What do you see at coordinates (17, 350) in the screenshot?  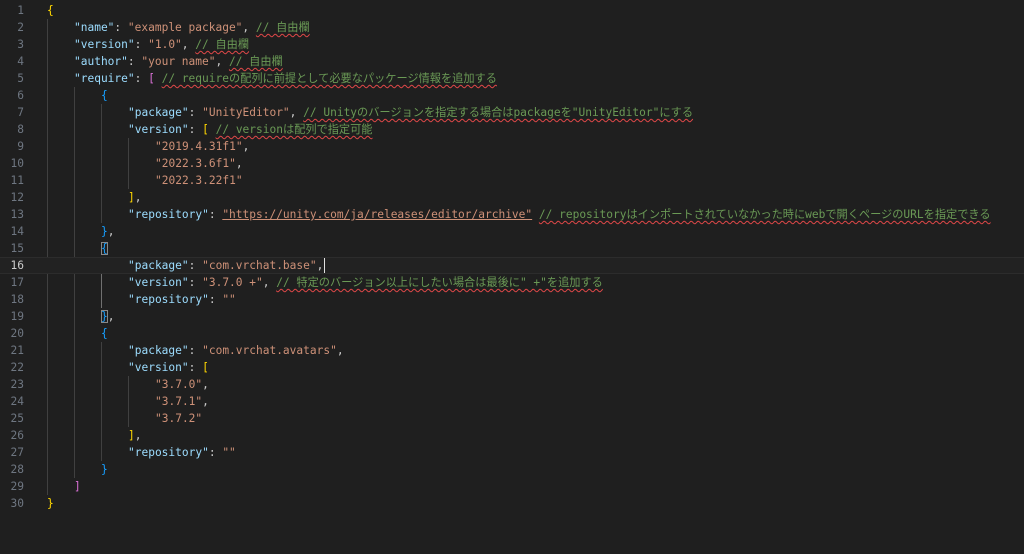 I see `line-number: 21` at bounding box center [17, 350].